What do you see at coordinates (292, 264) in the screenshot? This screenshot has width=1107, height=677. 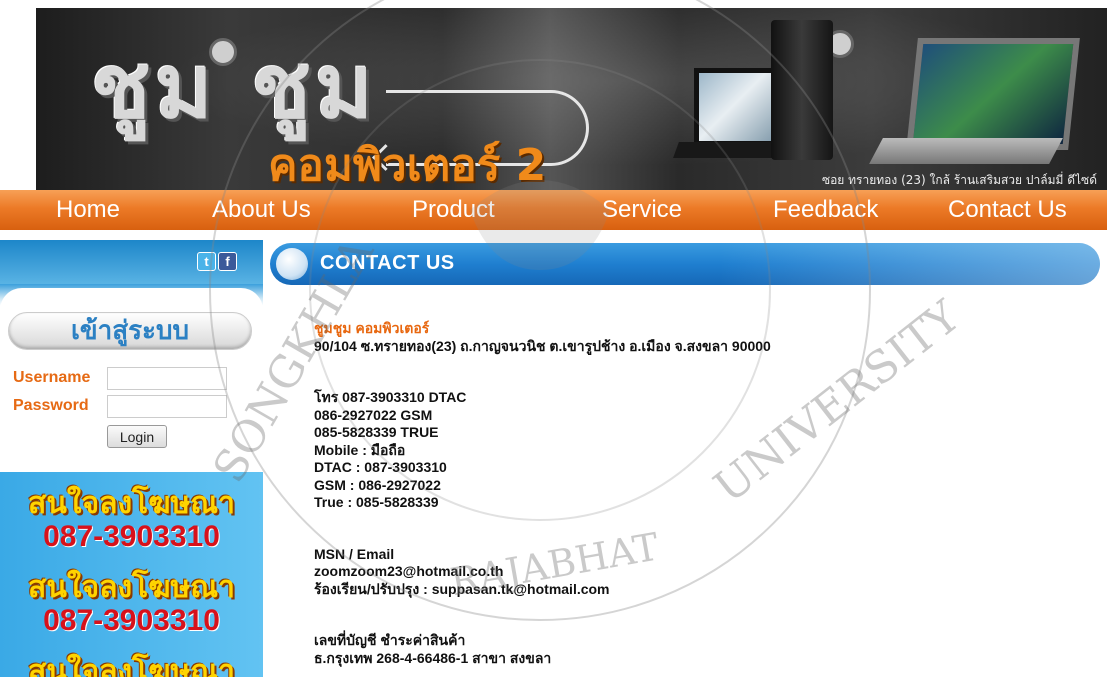 I see `section-bullet-icon` at bounding box center [292, 264].